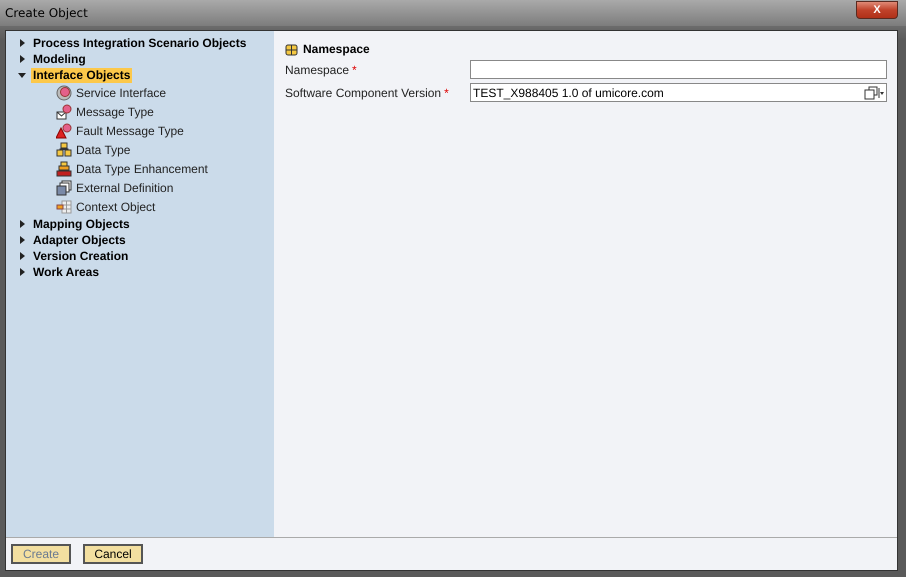  Describe the element at coordinates (64, 92) in the screenshot. I see `disc-icon` at that location.